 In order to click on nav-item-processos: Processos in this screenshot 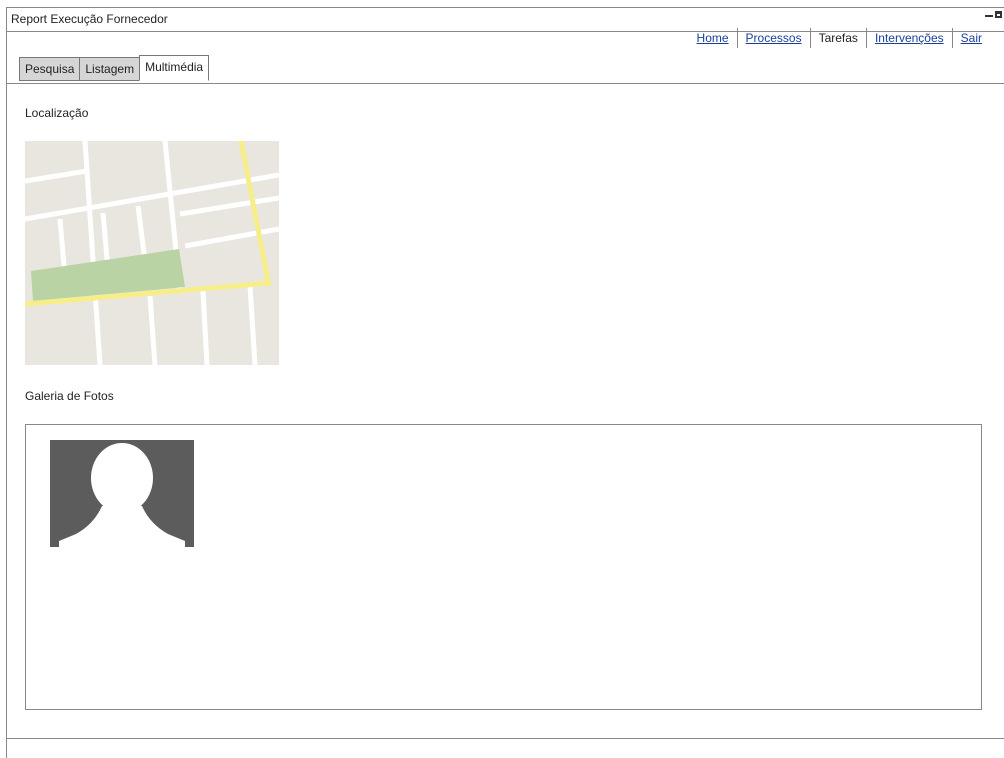, I will do `click(773, 38)`.